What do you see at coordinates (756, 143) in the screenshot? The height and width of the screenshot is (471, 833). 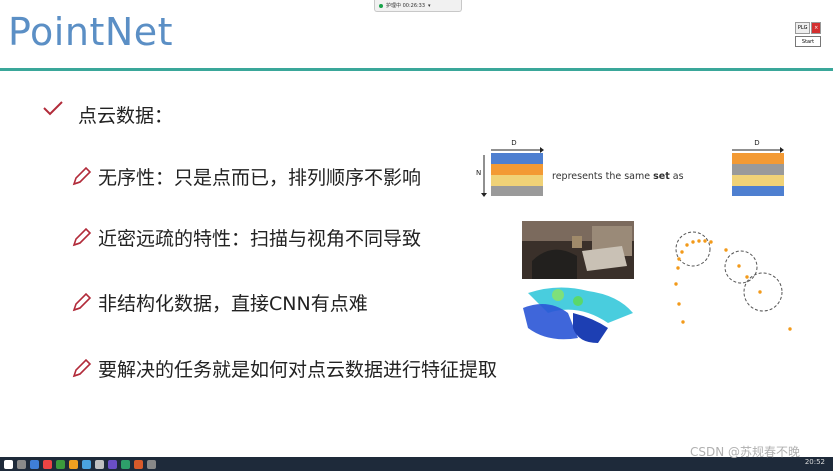 I see `d-label-right: D` at bounding box center [756, 143].